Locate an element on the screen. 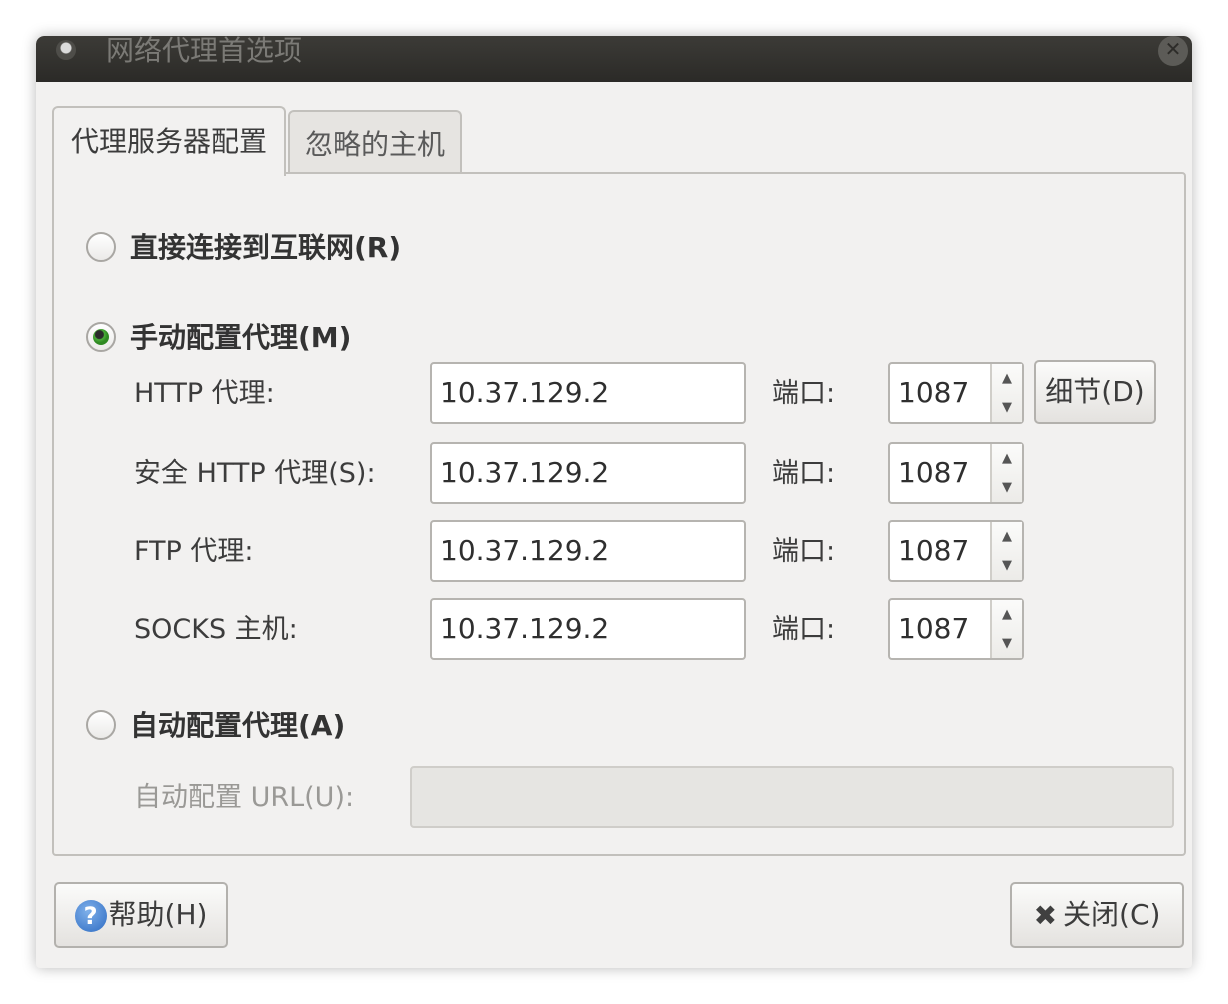 The height and width of the screenshot is (1004, 1228). socks-port-spin-buttons: ▲ ▼ is located at coordinates (1006, 629).